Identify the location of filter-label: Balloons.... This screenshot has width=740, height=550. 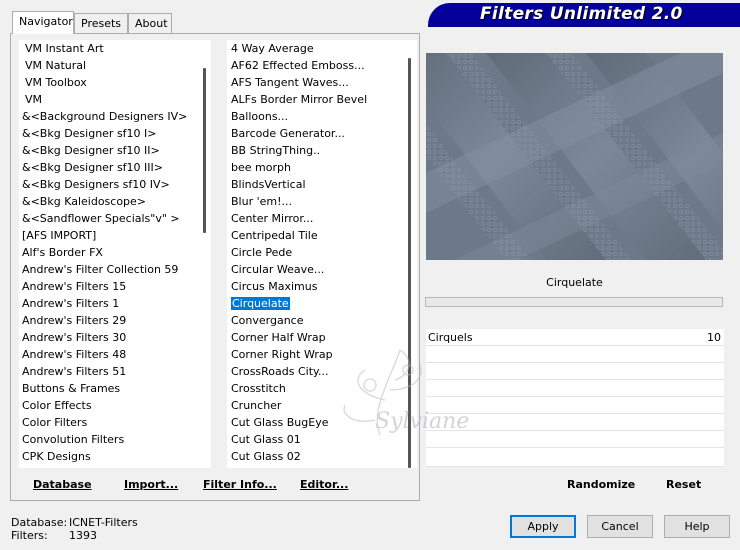
(260, 116).